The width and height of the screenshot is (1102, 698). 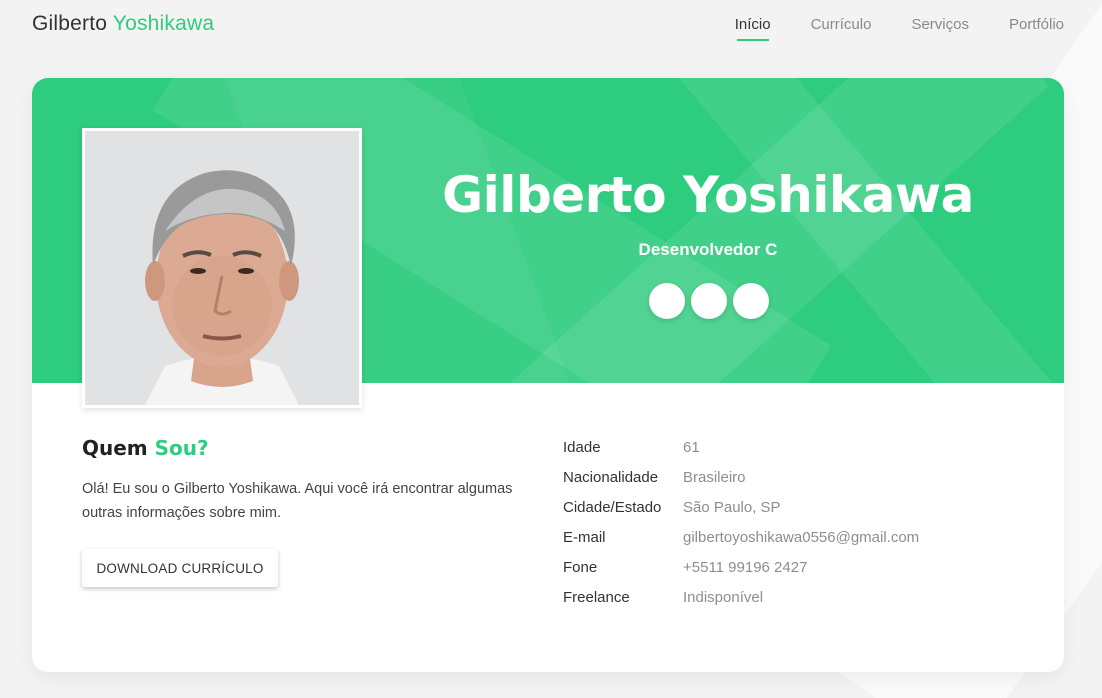 I want to click on about-title: Quem Sou?, so click(x=145, y=448).